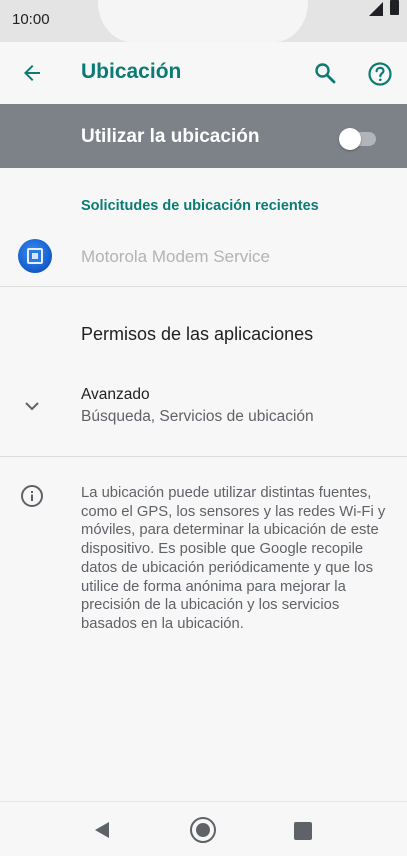 The width and height of the screenshot is (407, 856). I want to click on switch-label: Utilizar la ubicación, so click(170, 136).